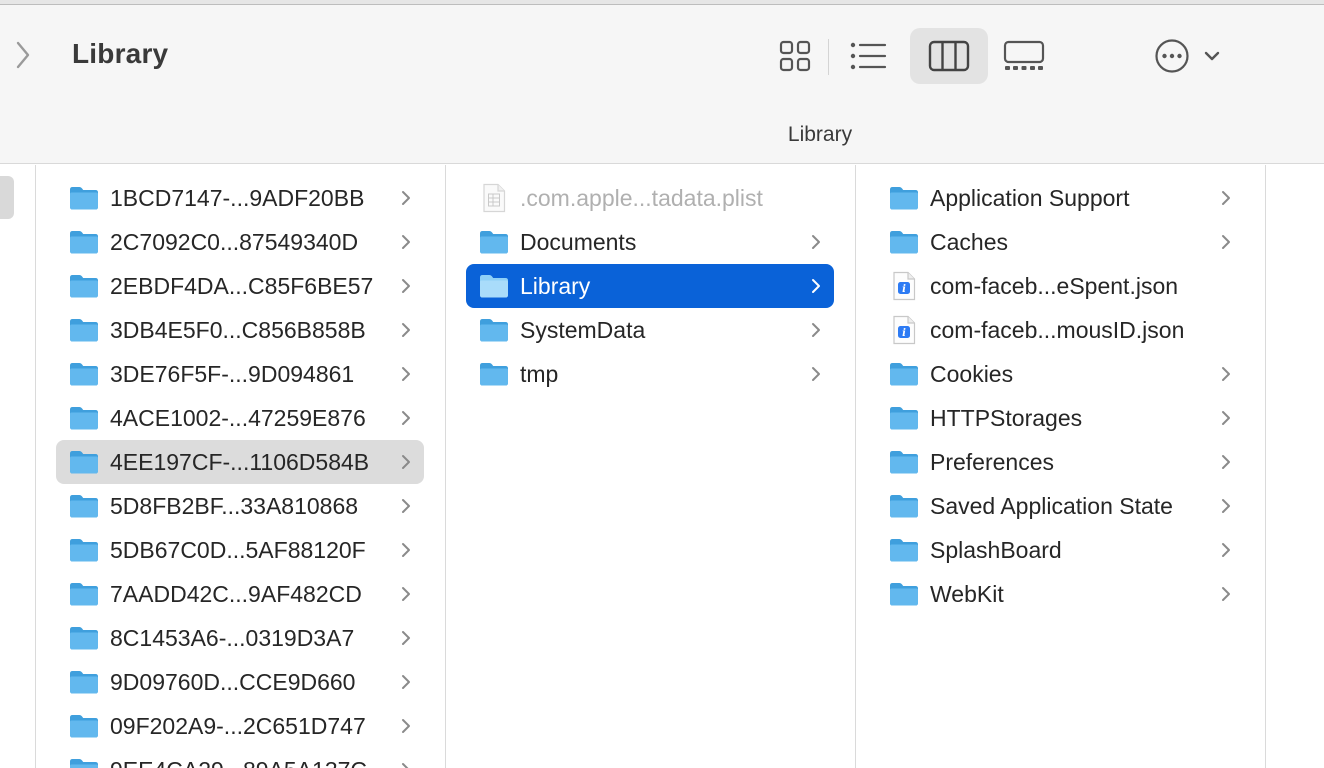  What do you see at coordinates (1051, 505) in the screenshot?
I see `row-label: Saved Application State` at bounding box center [1051, 505].